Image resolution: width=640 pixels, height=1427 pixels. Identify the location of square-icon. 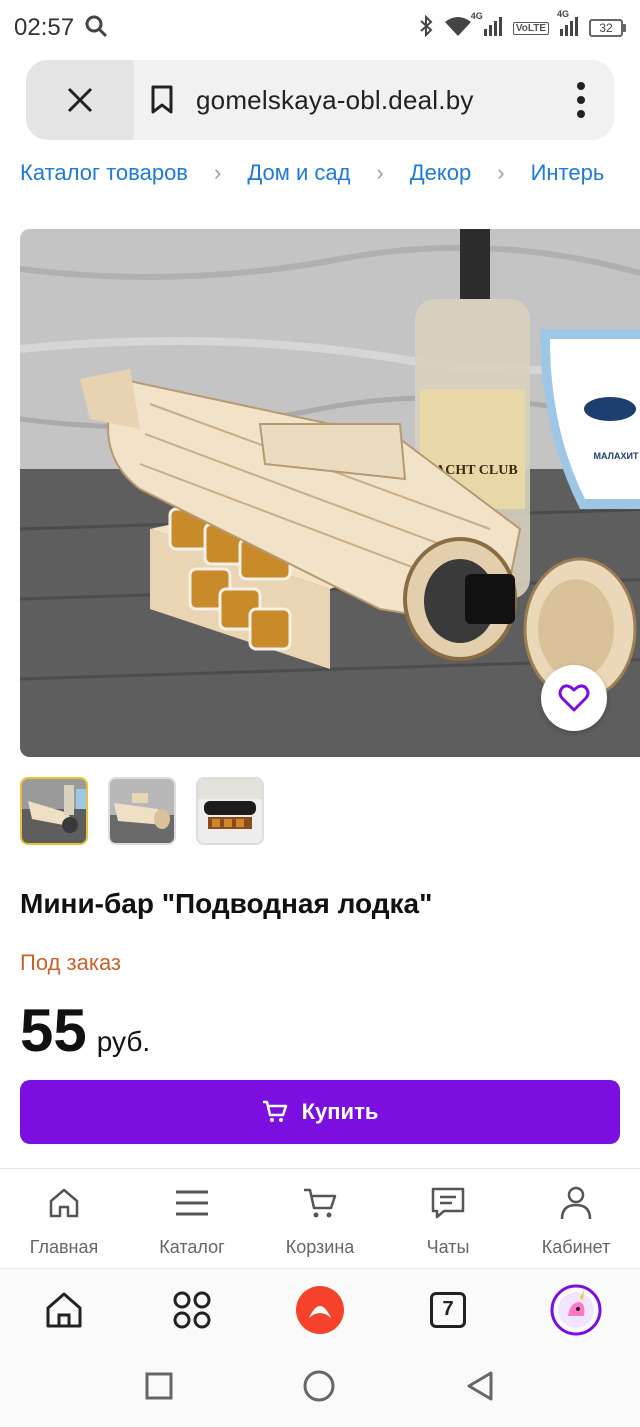
(159, 1386).